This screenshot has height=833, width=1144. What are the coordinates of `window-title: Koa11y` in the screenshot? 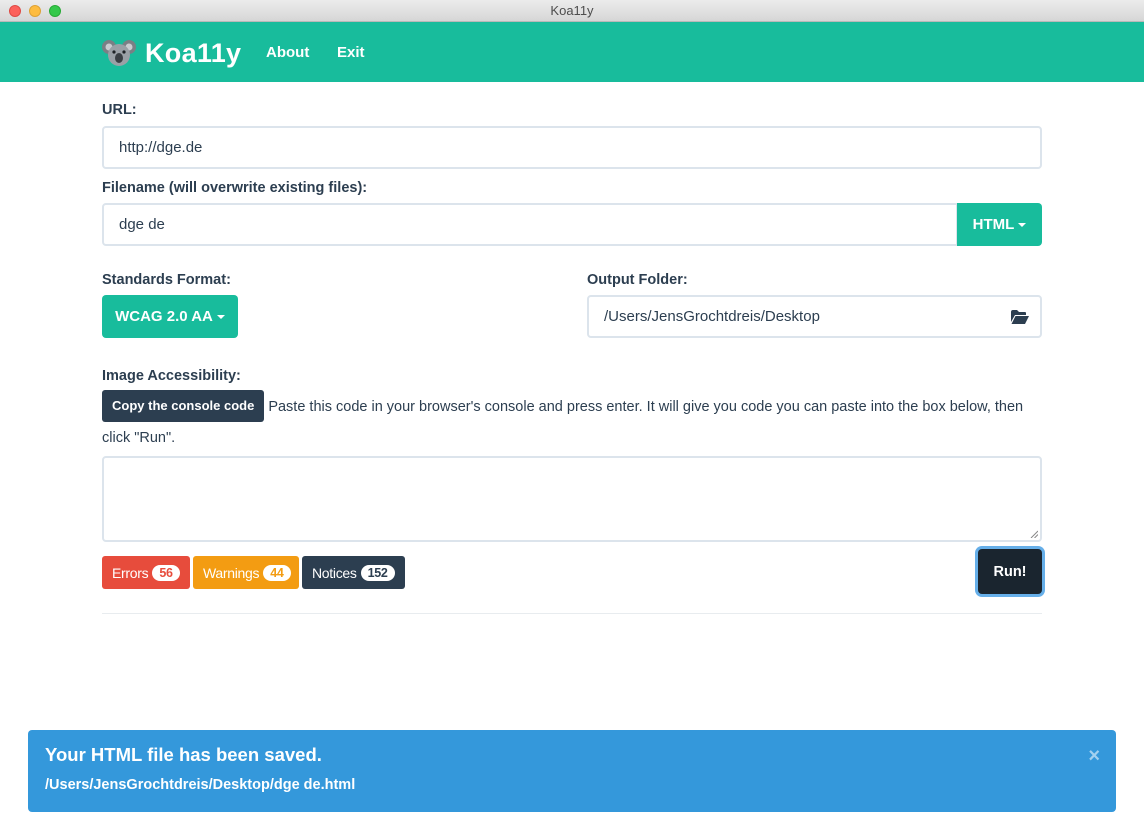 It's located at (572, 10).